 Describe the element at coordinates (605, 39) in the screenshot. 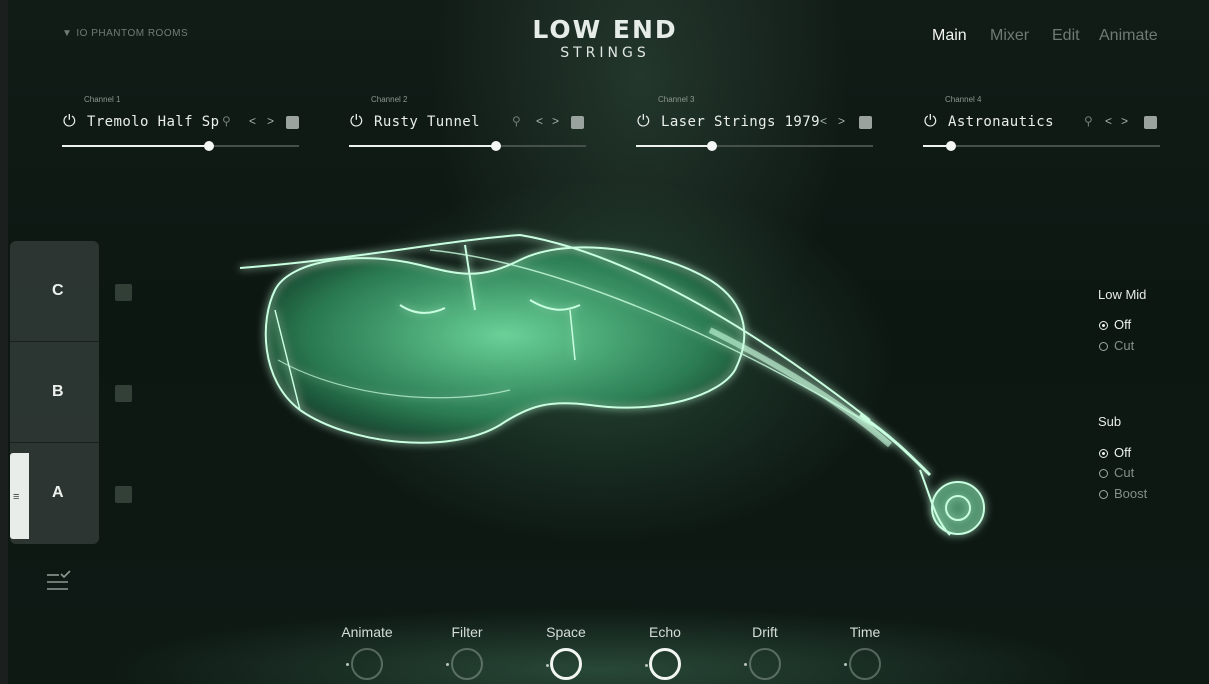

I see `product-logo: LOW END STRINGS` at that location.